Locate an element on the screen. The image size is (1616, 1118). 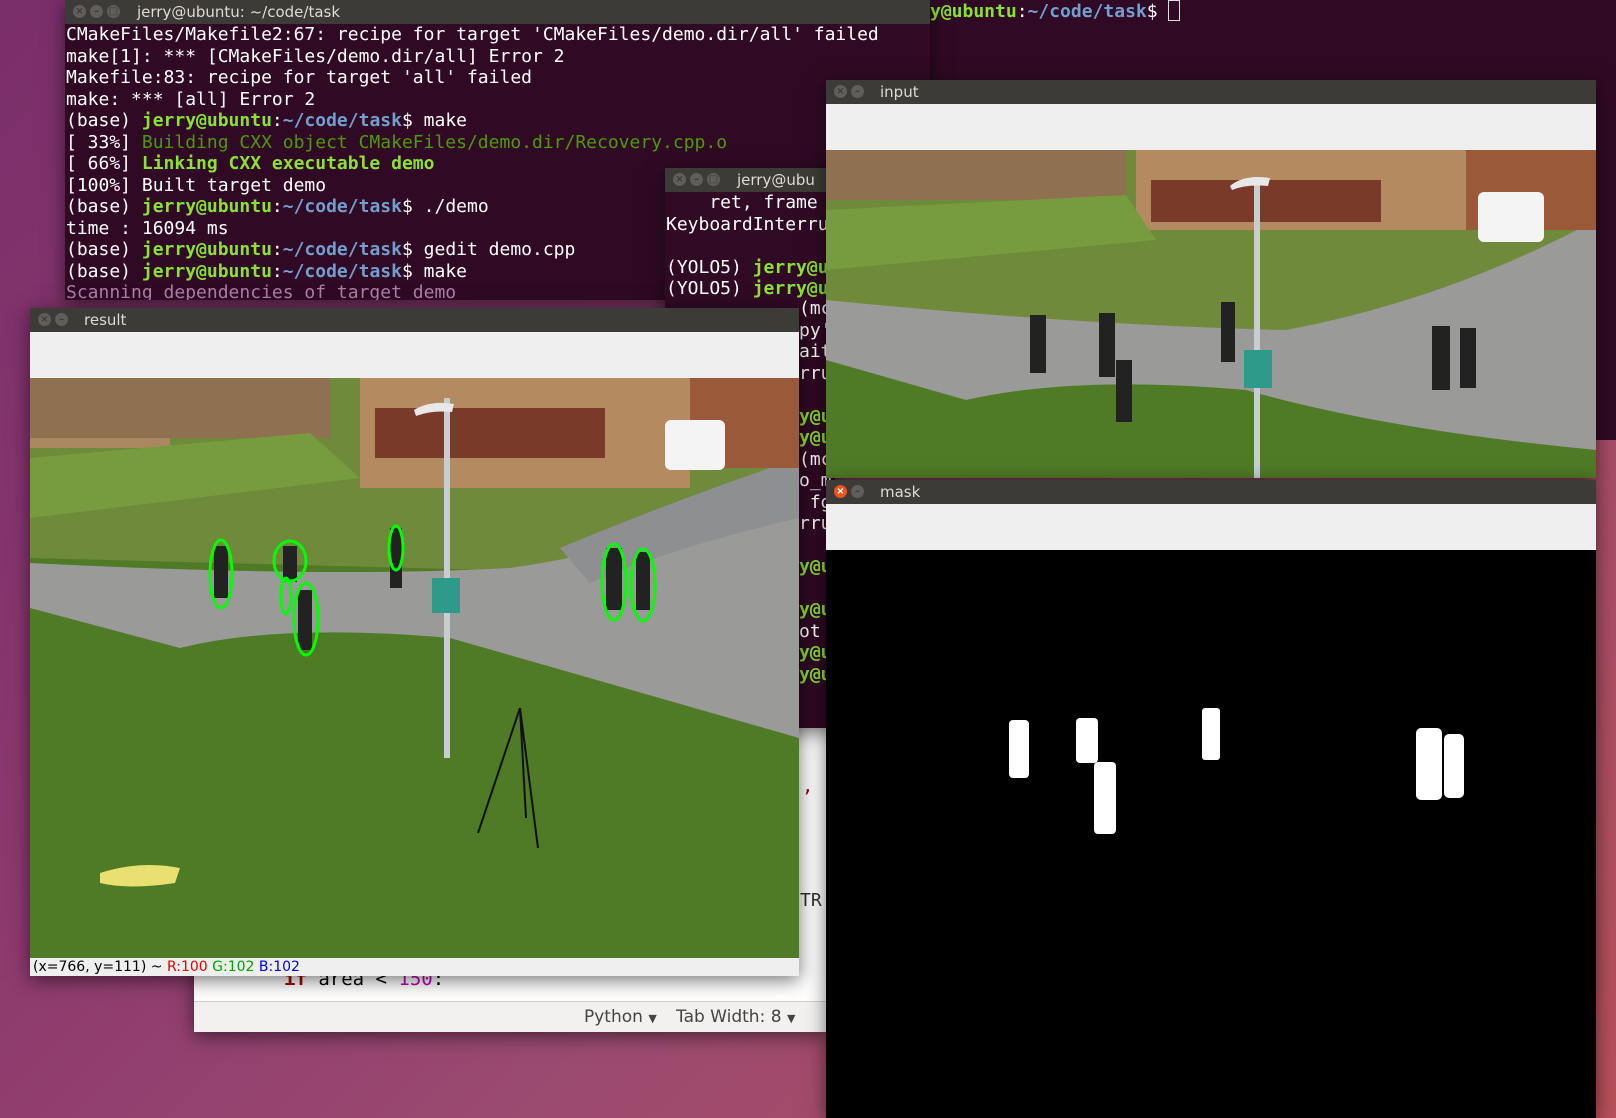
terminal-line: (base) jerry@ubuntu:~/code/task$ make is located at coordinates (498, 121).